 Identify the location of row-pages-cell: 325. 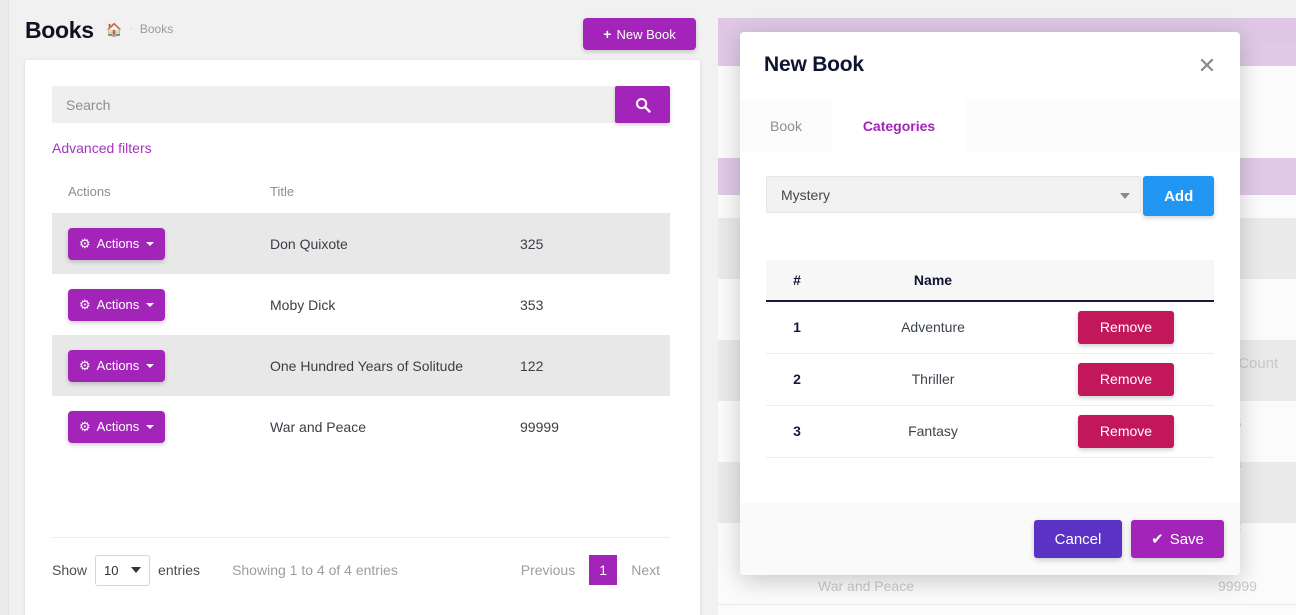
(595, 243).